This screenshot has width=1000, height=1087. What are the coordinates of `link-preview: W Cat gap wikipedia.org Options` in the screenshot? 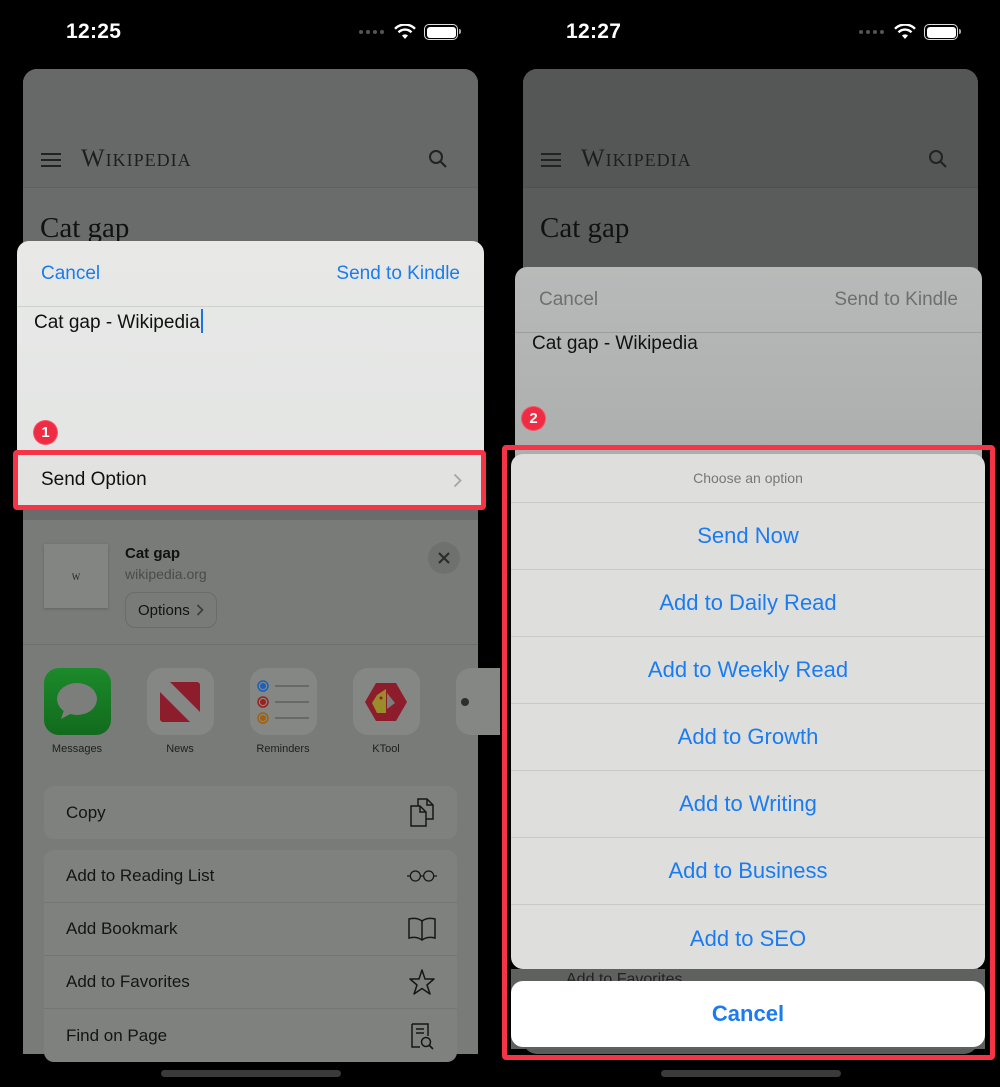 It's located at (250, 582).